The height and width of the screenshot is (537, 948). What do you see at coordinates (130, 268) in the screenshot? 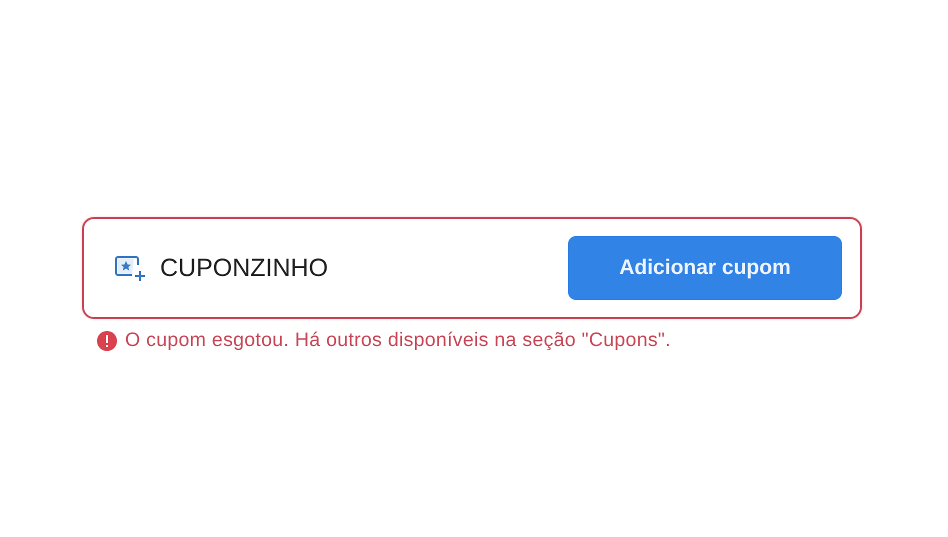
I see `coupon-add-icon` at bounding box center [130, 268].